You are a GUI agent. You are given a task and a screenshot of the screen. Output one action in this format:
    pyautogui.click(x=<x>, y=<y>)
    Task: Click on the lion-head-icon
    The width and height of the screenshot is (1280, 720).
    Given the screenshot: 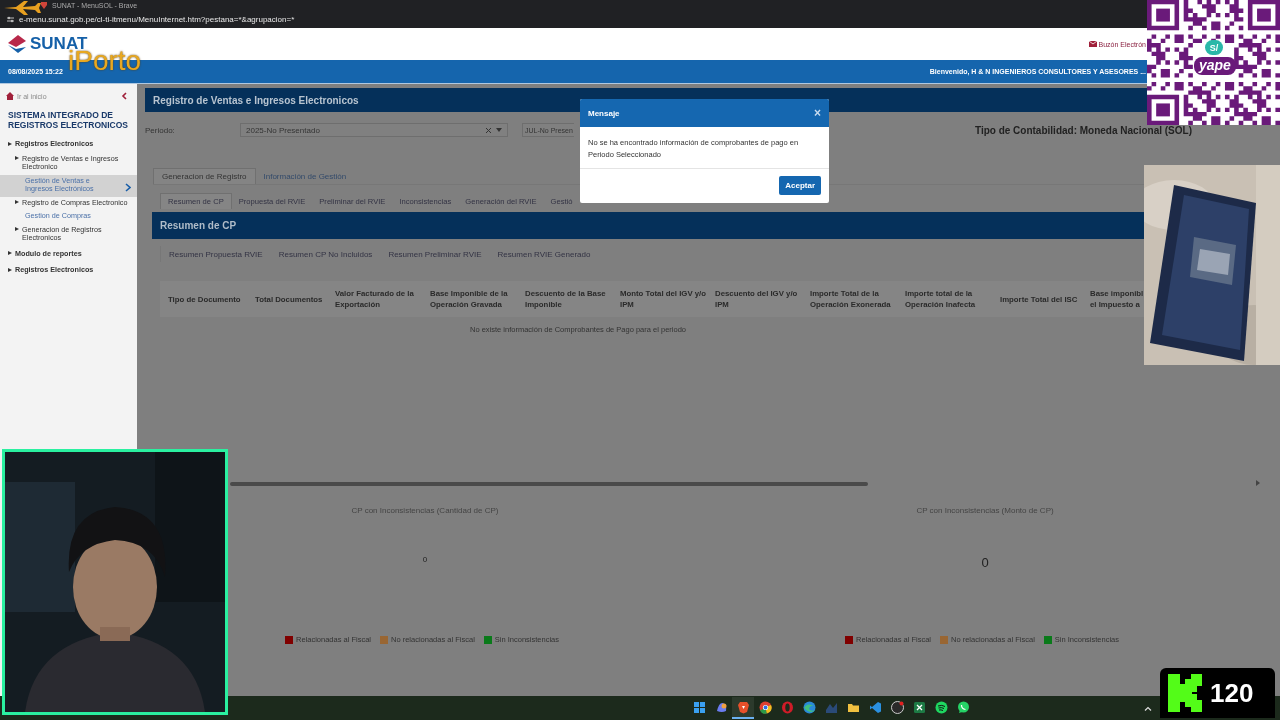 What is the action you would take?
    pyautogui.click(x=743, y=707)
    